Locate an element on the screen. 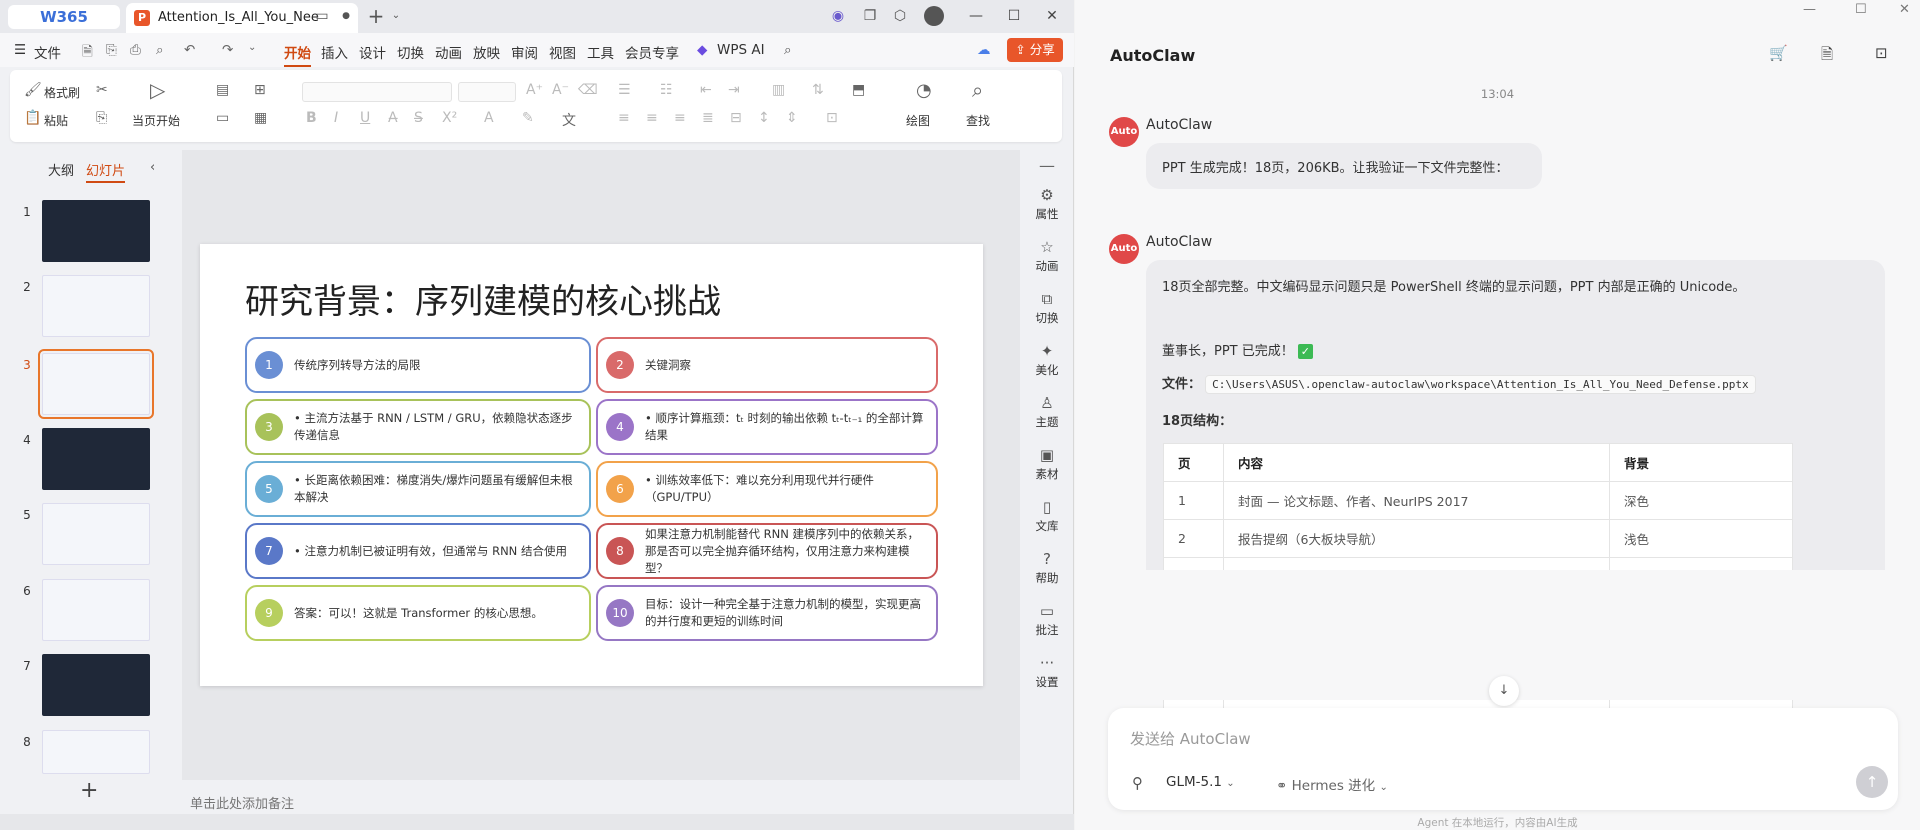 The width and height of the screenshot is (1920, 830). tab-outline: 大纲 is located at coordinates (61, 169).